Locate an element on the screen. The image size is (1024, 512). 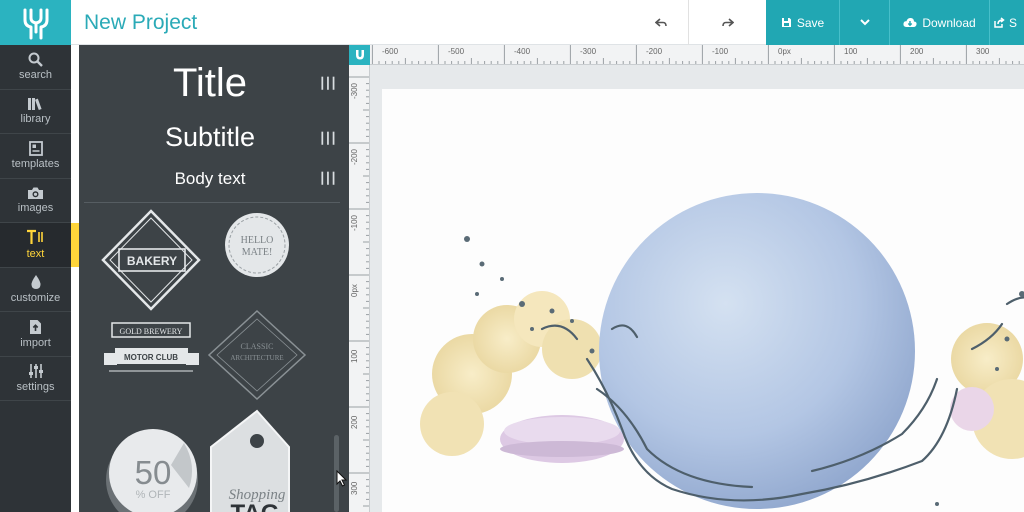
shopping-tag-badge: Shopping TAG is located at coordinates (250, 460).